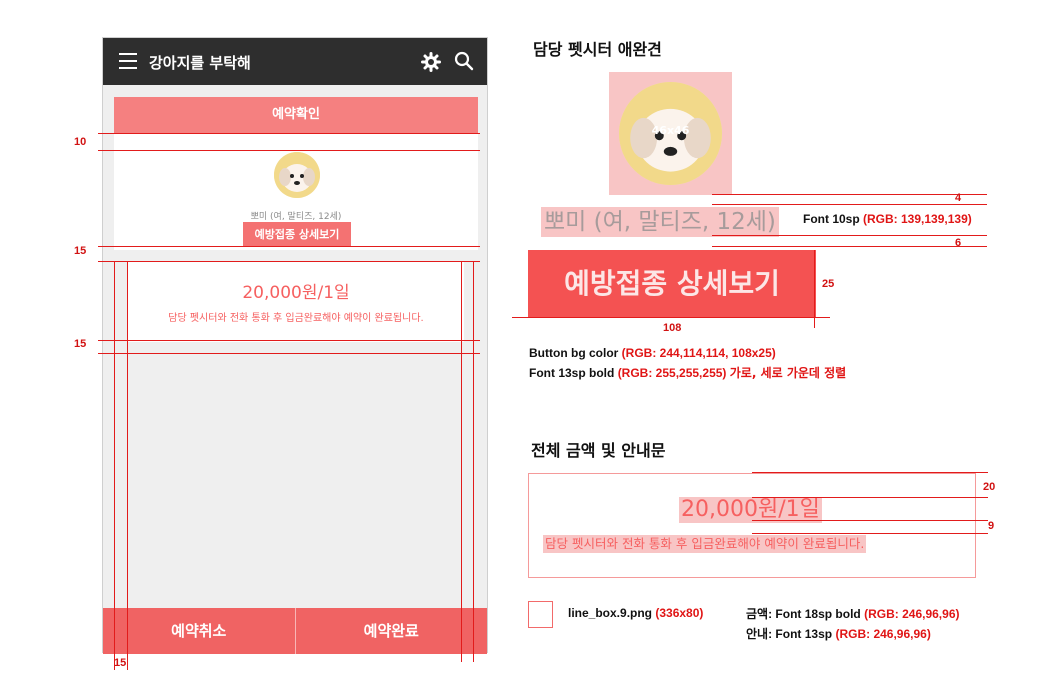  I want to click on price-font-label-kr: 금액, so click(757, 614).